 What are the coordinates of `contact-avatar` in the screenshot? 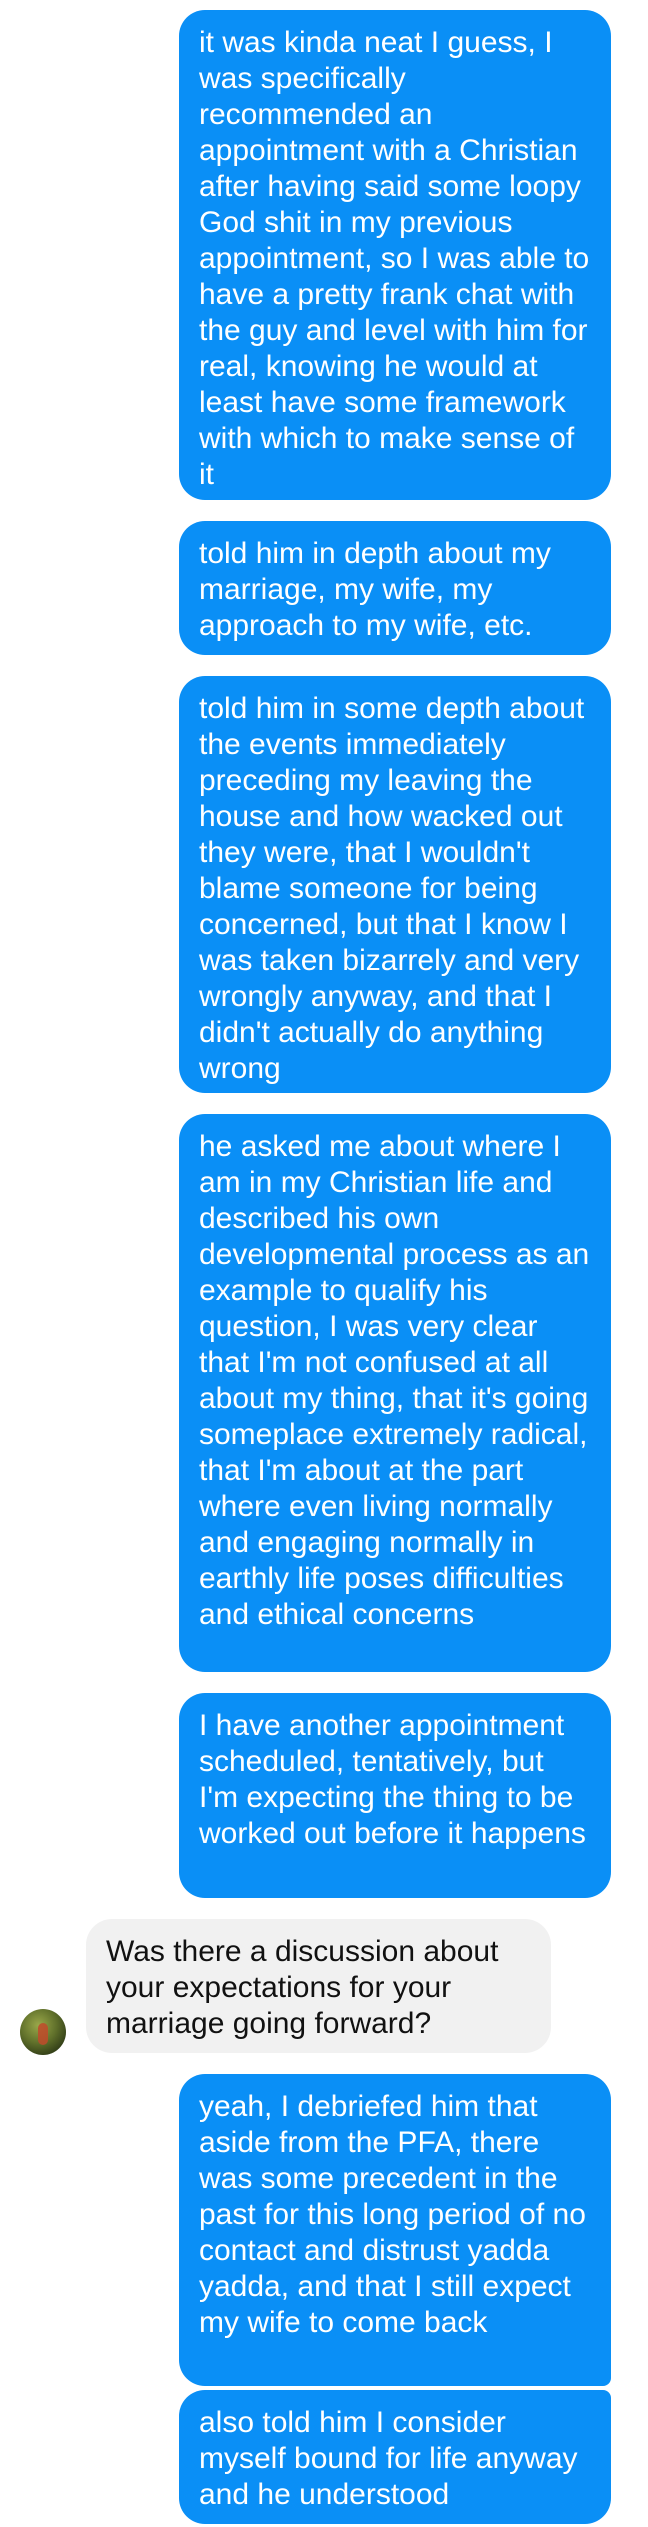 It's located at (43, 2032).